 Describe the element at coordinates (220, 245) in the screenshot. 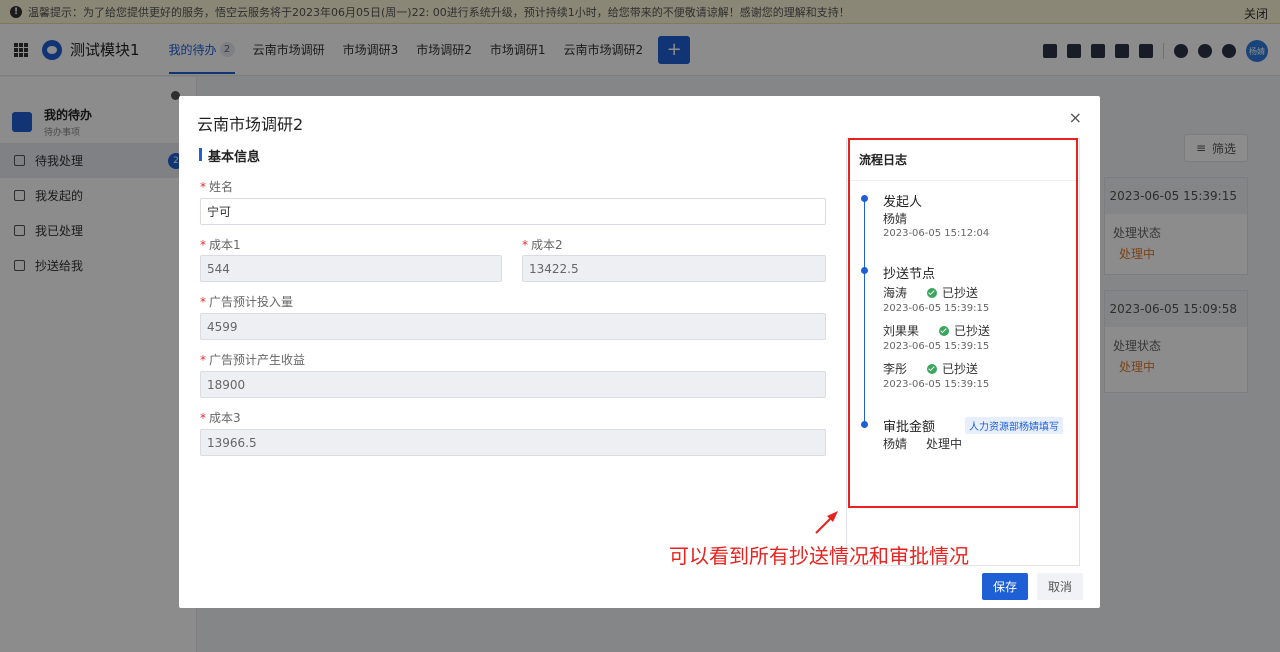

I see `cost1-label: * 成本1` at that location.